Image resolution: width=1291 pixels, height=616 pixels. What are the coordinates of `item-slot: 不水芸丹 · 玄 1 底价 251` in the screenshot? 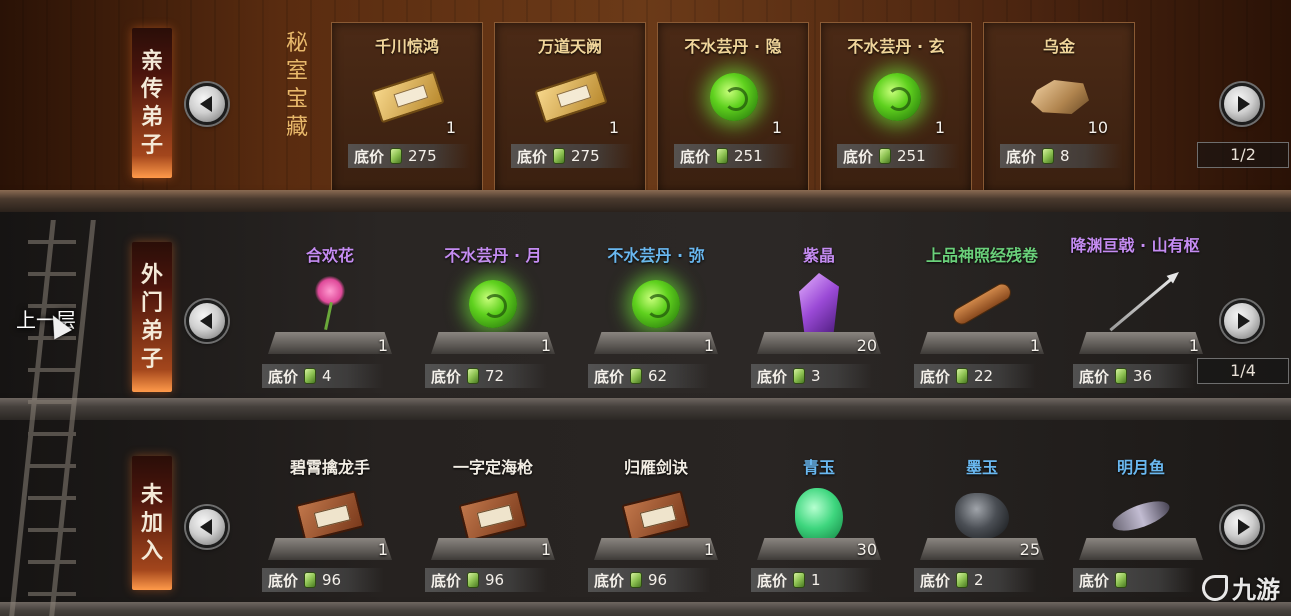 It's located at (896, 108).